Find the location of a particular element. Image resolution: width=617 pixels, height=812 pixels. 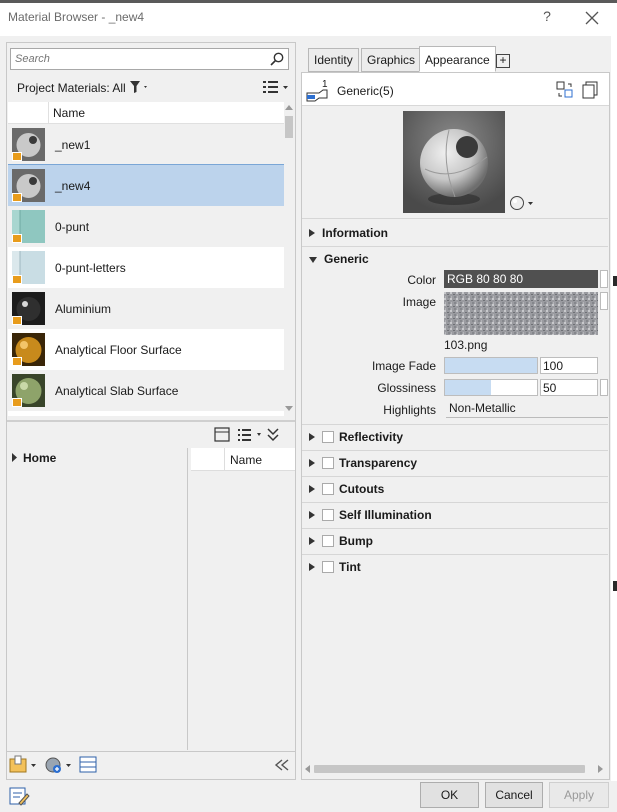

show-hide-library-icon is located at coordinates (222, 434).